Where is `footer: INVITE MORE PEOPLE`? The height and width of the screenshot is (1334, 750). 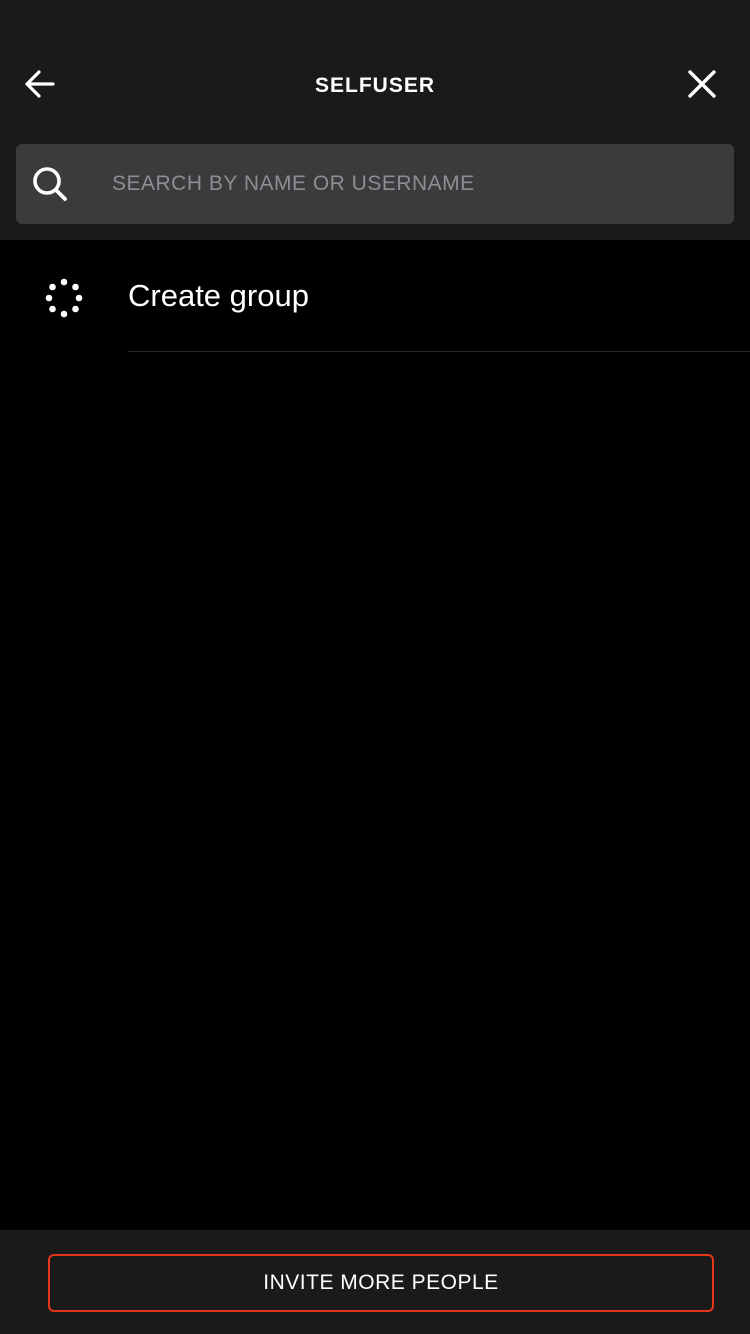
footer: INVITE MORE PEOPLE is located at coordinates (375, 1282).